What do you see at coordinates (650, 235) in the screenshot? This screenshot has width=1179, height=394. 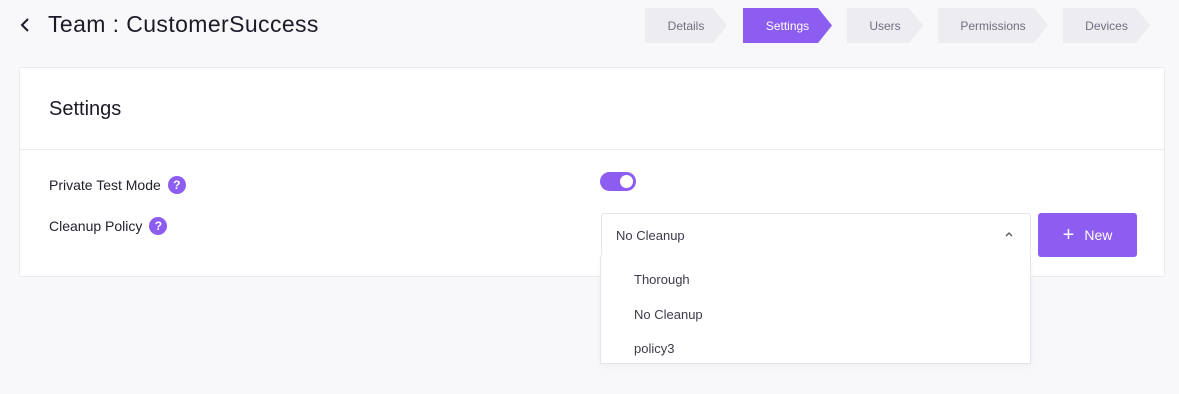 I see `cleanup-policy-selected-value: No Cleanup` at bounding box center [650, 235].